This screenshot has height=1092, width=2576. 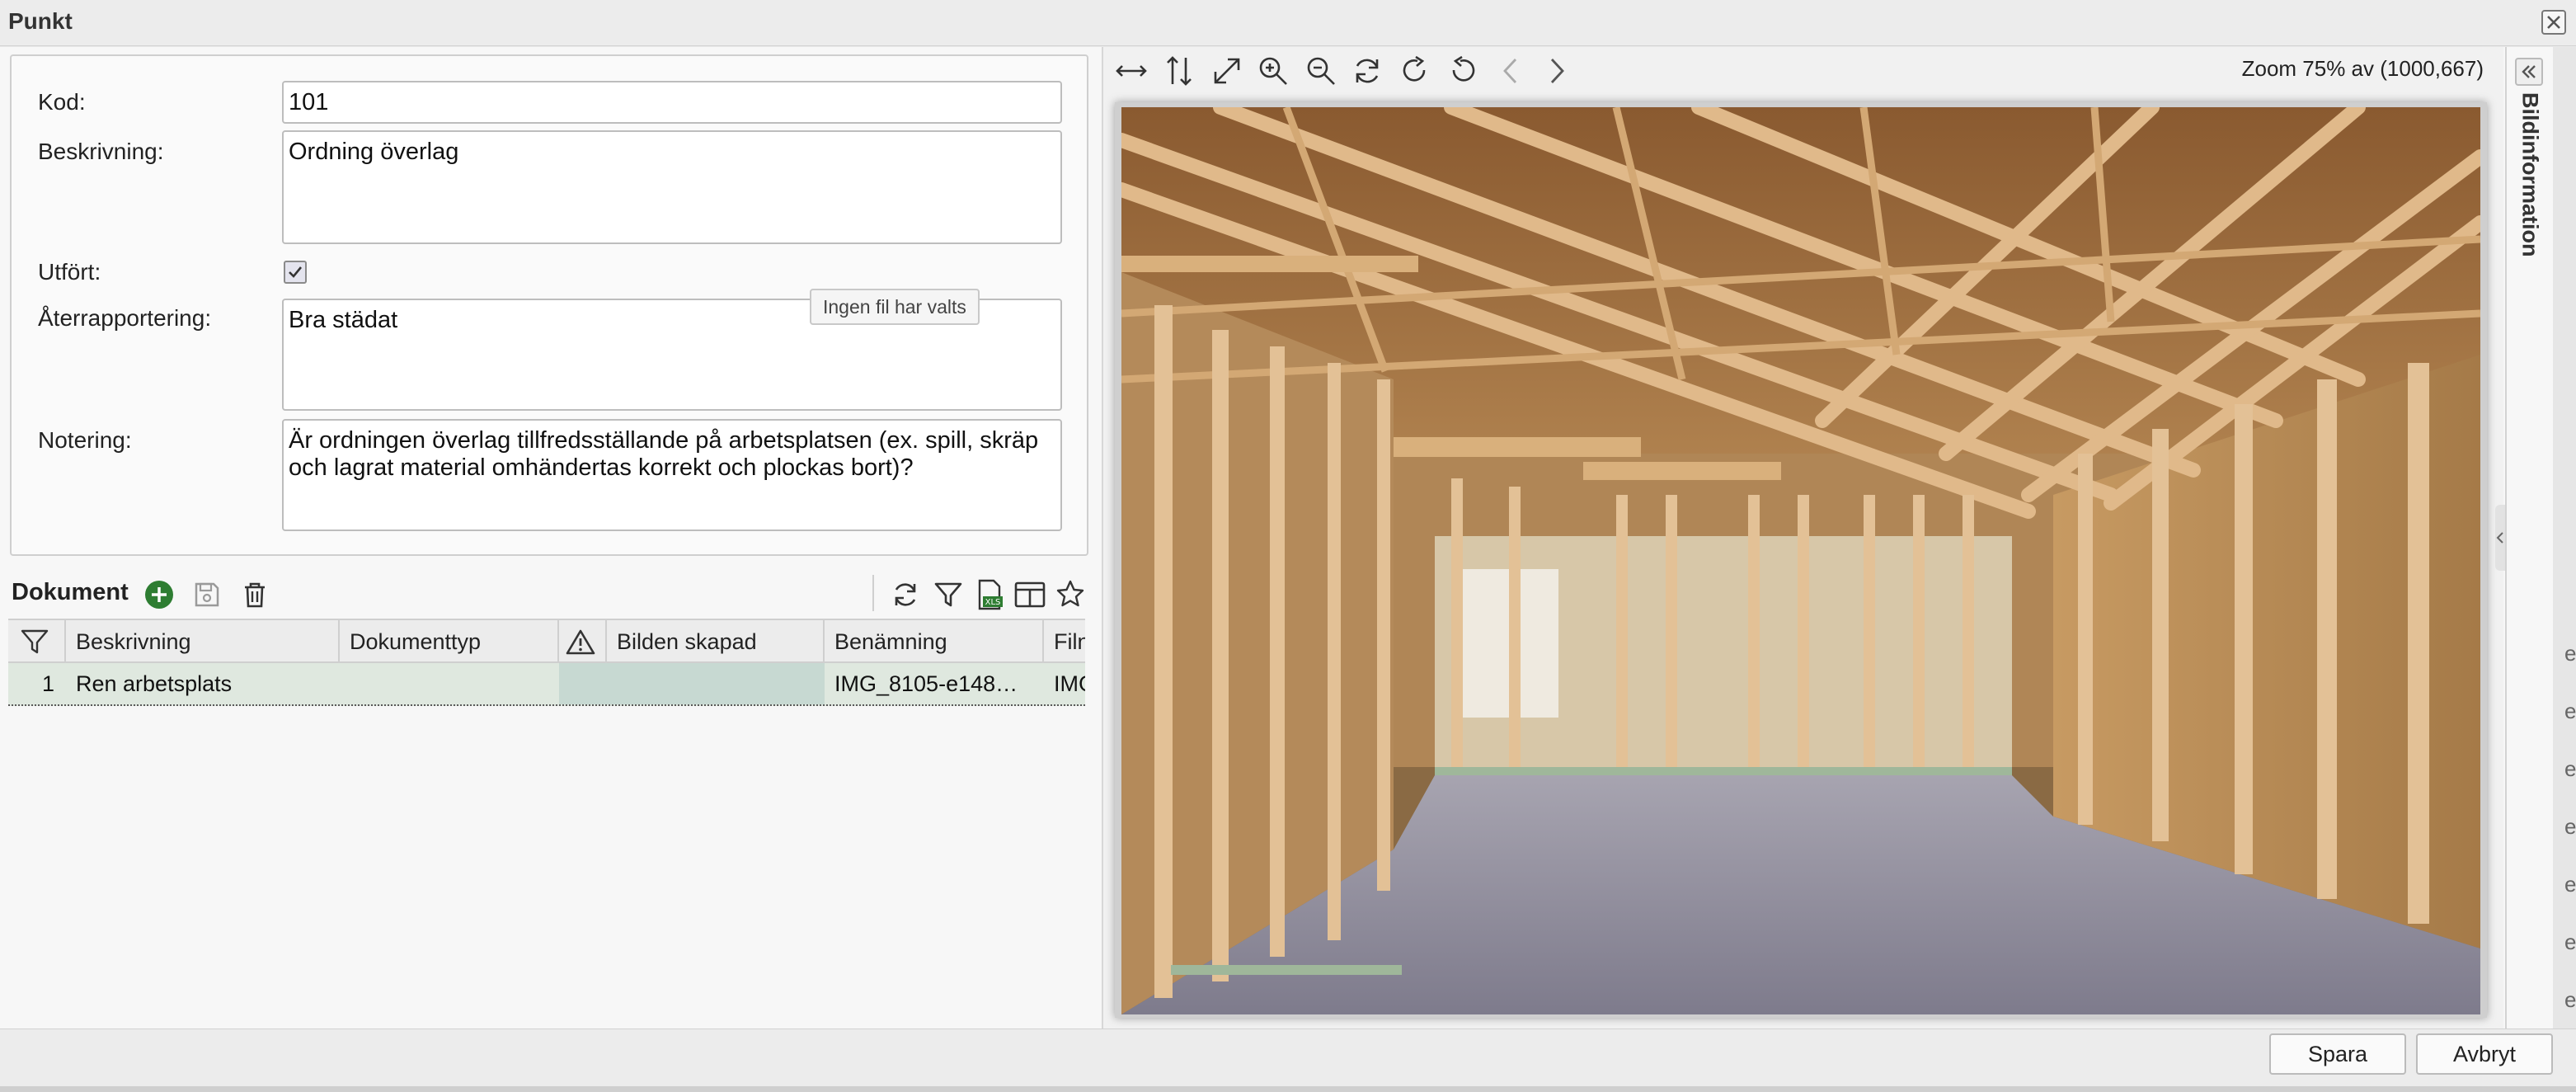 I want to click on image-info-label: Bildinformation, so click(x=2530, y=183).